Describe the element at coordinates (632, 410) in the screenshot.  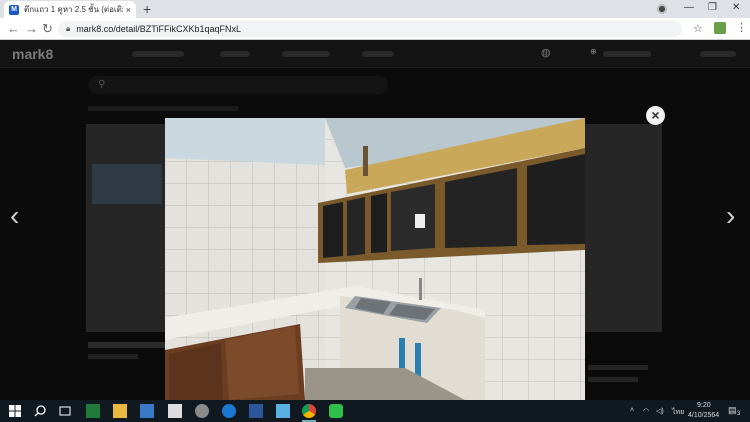
I see `tray-chevron-icon: ˄` at that location.